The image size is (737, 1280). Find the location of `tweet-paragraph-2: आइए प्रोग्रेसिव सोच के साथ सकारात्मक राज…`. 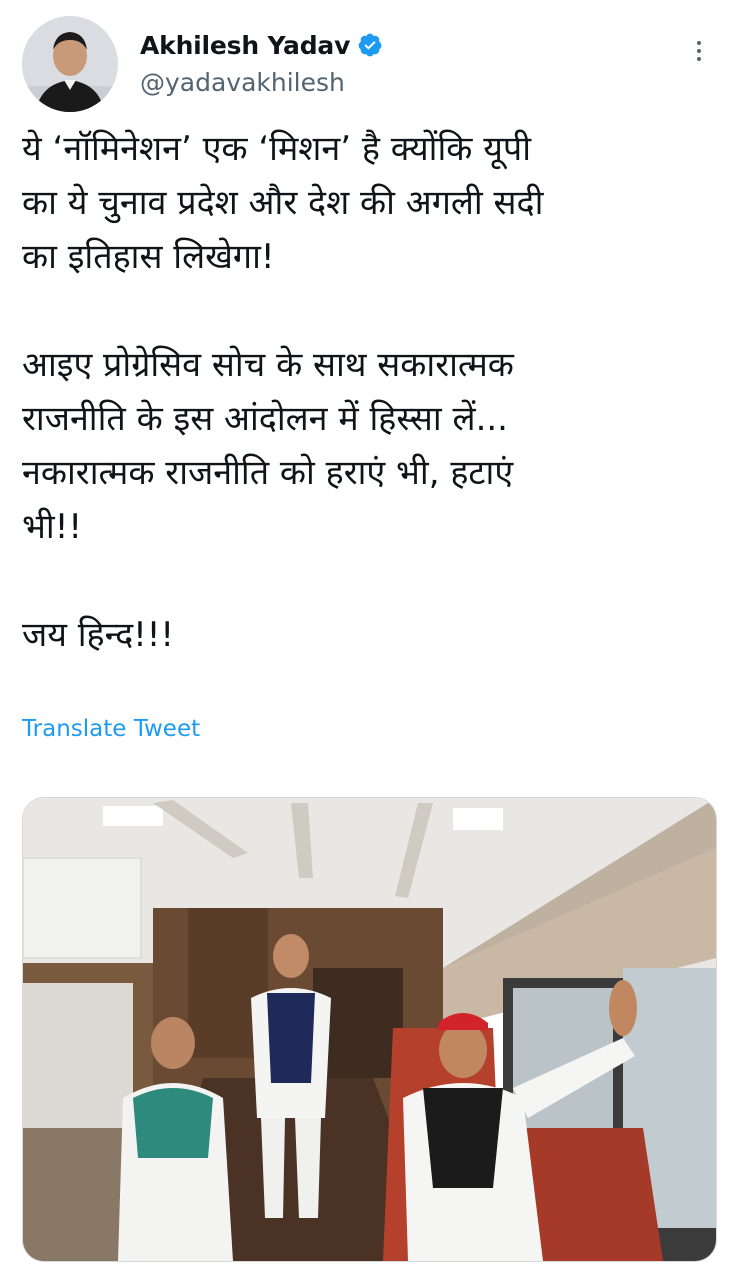

tweet-paragraph-2: आइए प्रोग्रेसिव सोच के साथ सकारात्मक राज… is located at coordinates (268, 446).